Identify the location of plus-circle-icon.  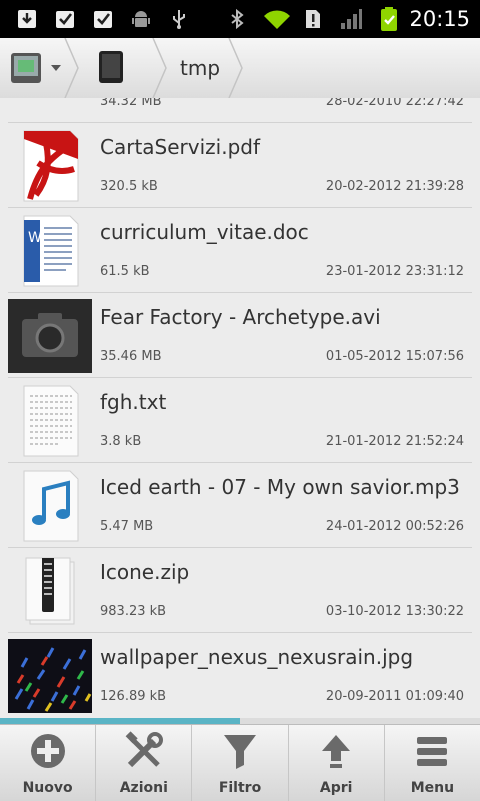
(47, 751).